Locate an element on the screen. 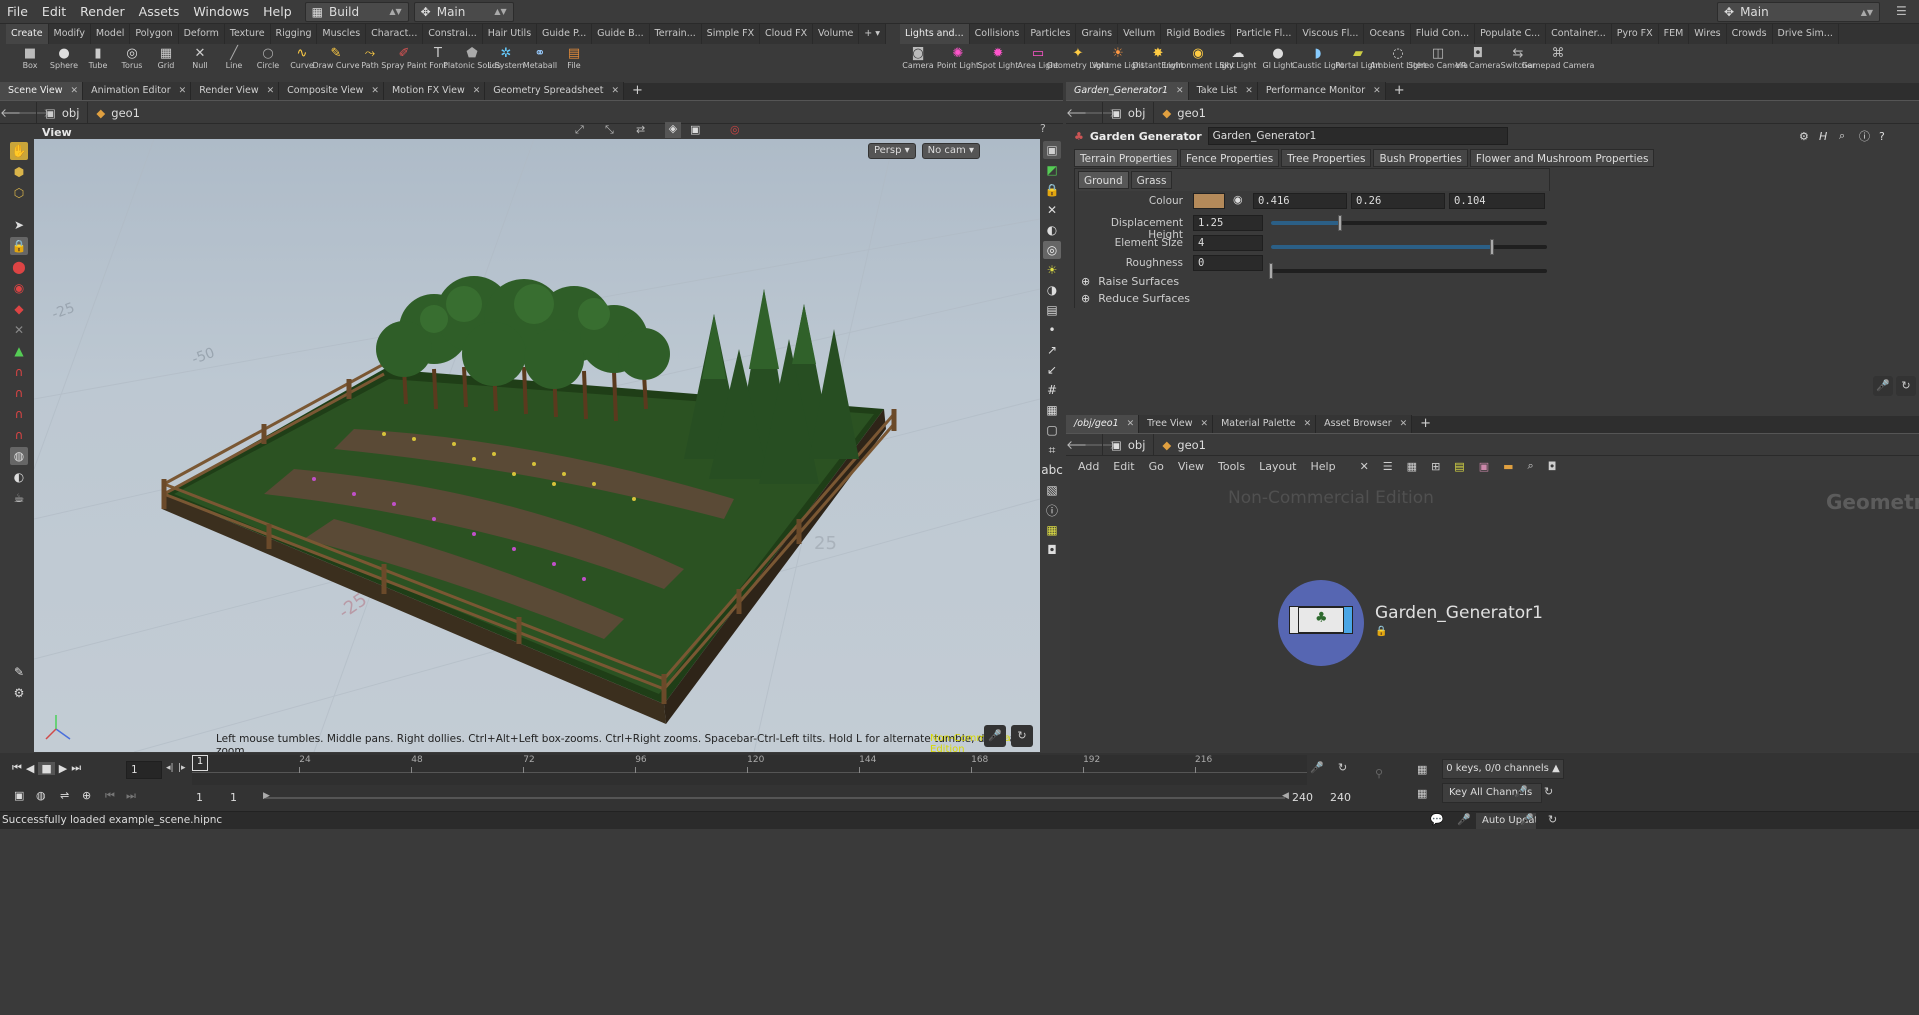 The width and height of the screenshot is (1919, 1015). vector-display-icon: ↙ is located at coordinates (1052, 370).